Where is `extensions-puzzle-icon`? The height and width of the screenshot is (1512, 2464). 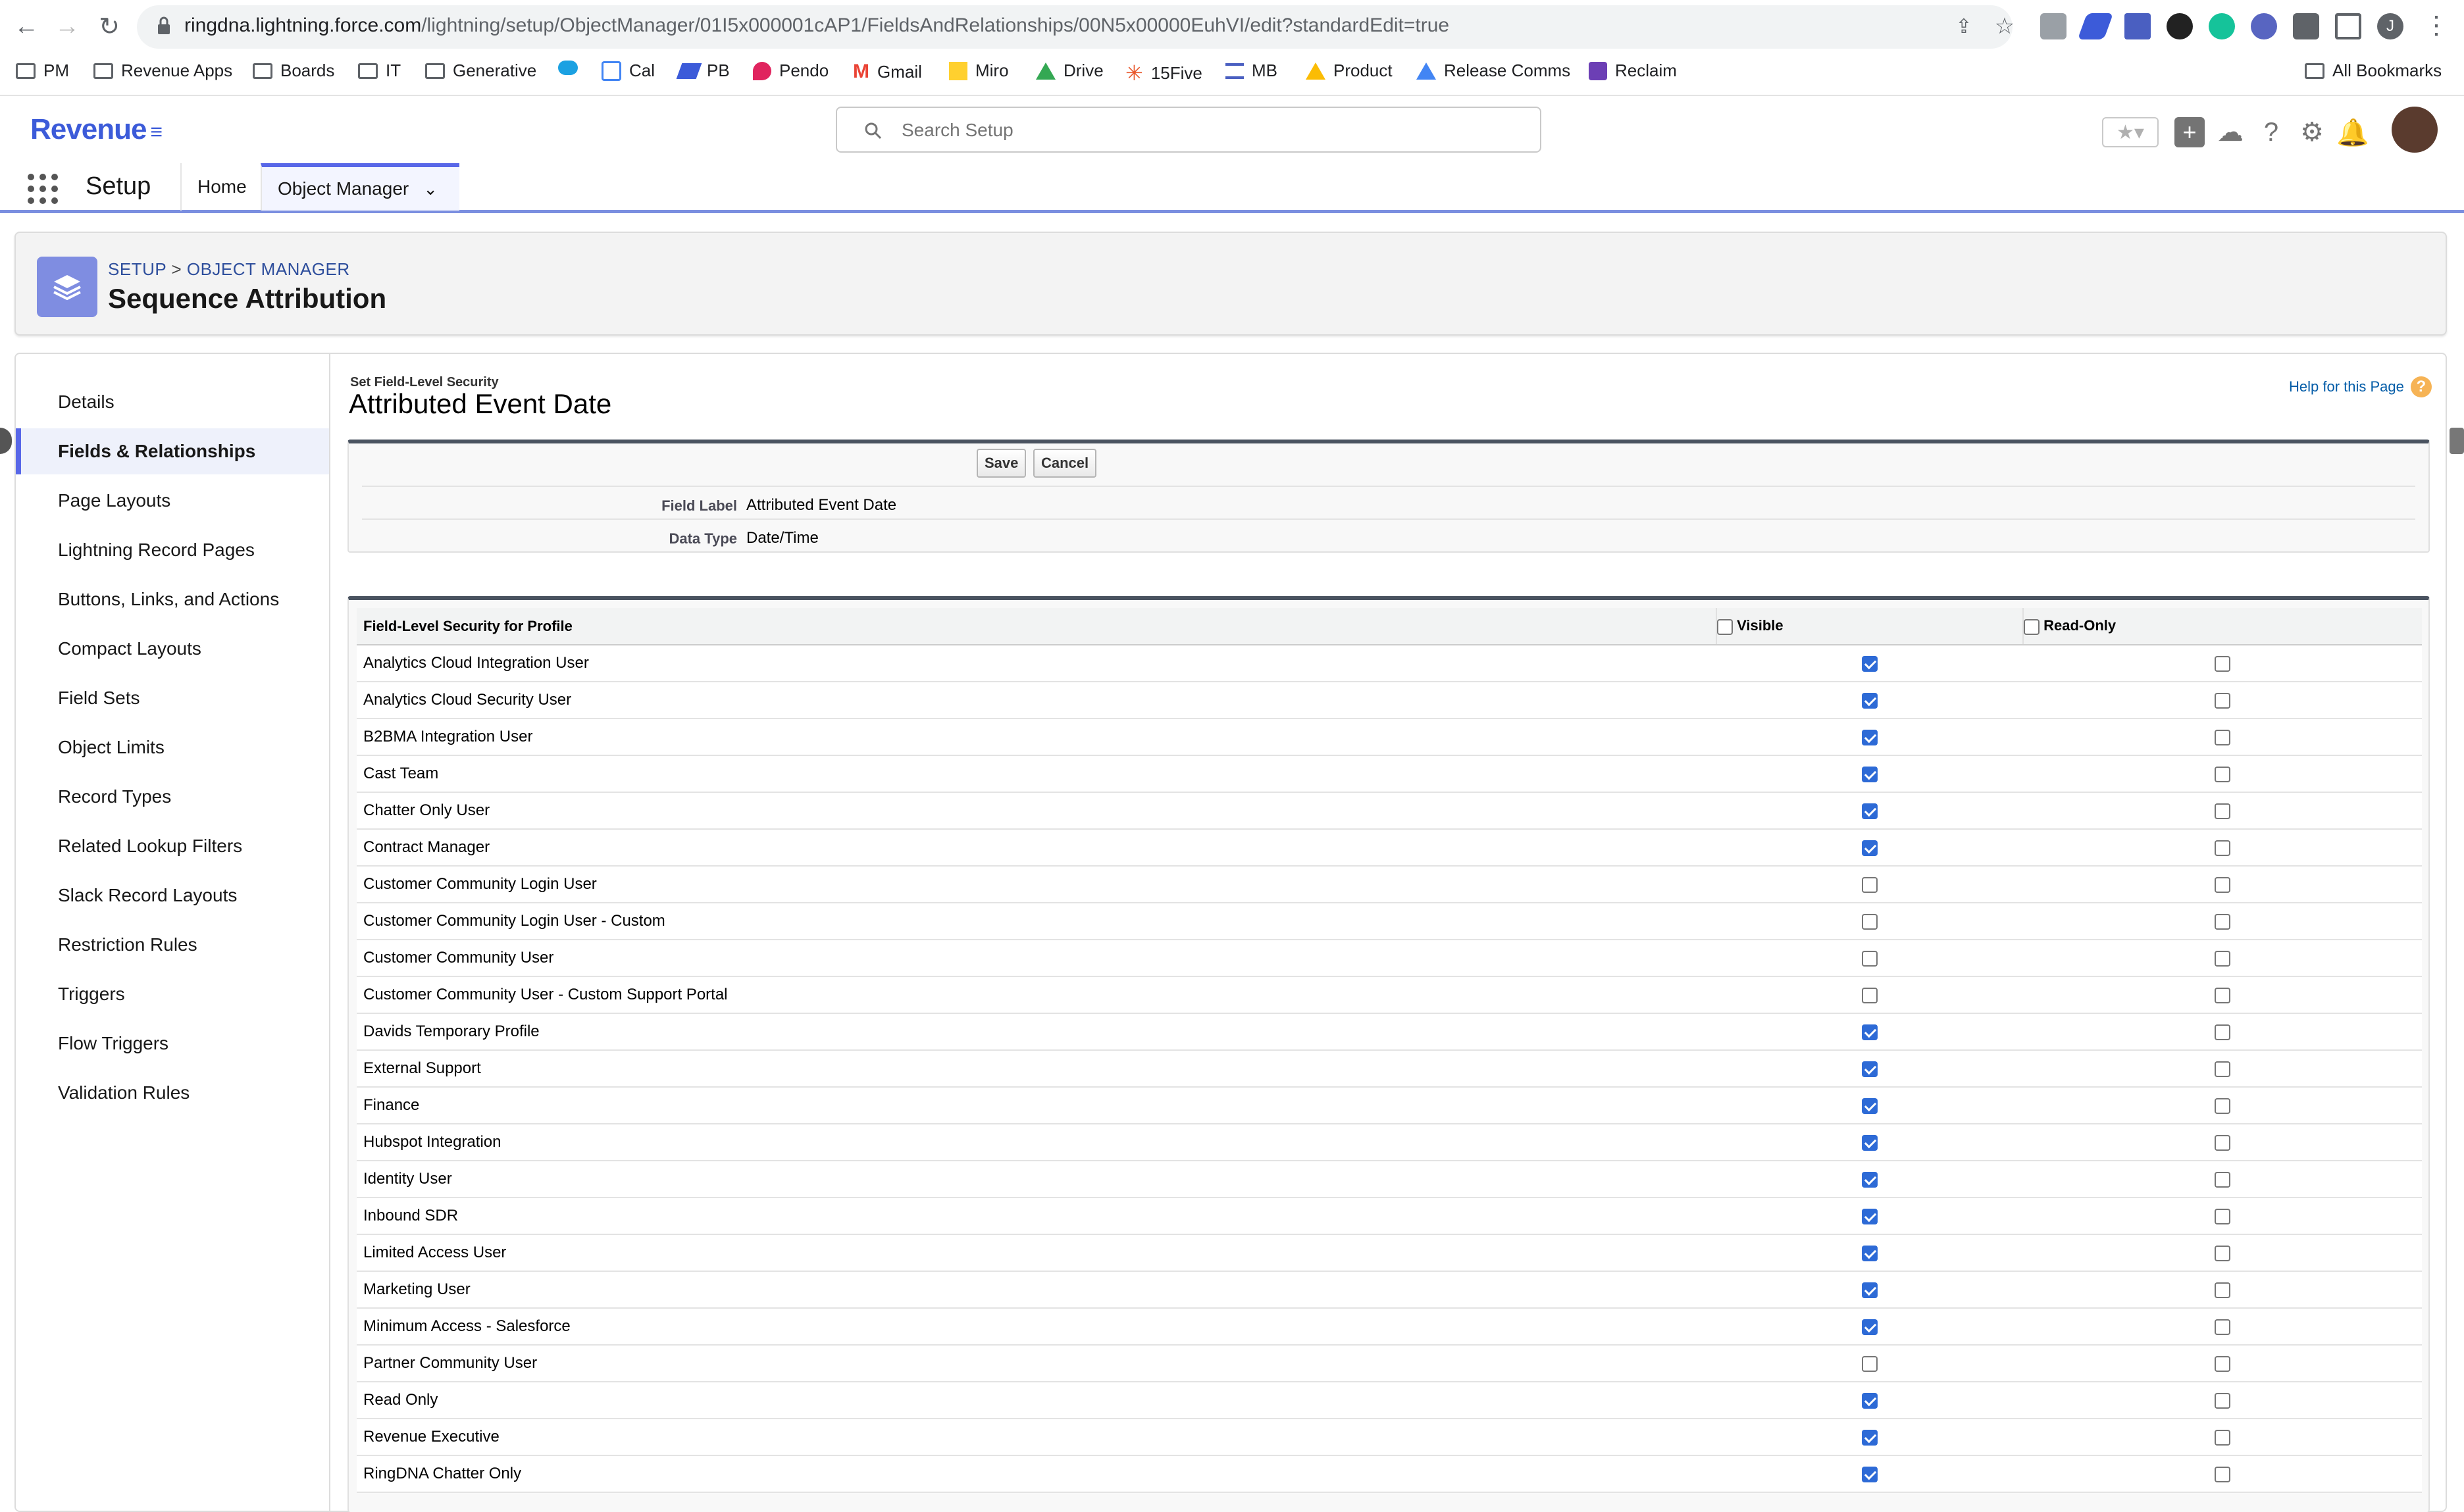 extensions-puzzle-icon is located at coordinates (2306, 26).